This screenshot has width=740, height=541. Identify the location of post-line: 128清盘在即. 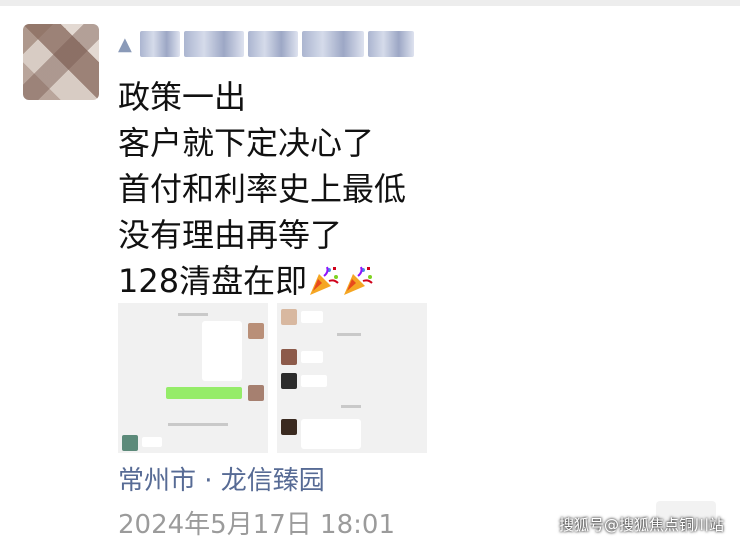
(213, 281).